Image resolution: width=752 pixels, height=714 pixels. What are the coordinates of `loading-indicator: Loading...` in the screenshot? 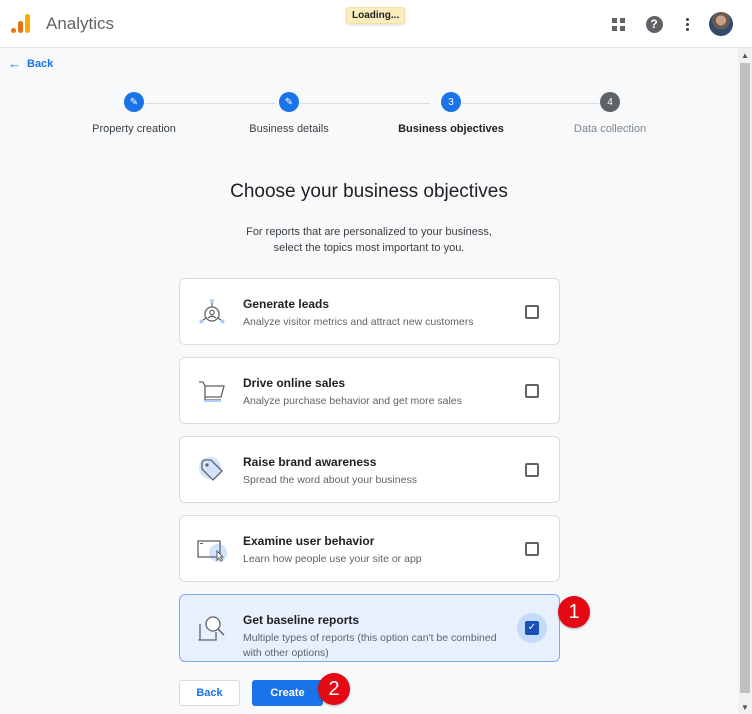 It's located at (376, 15).